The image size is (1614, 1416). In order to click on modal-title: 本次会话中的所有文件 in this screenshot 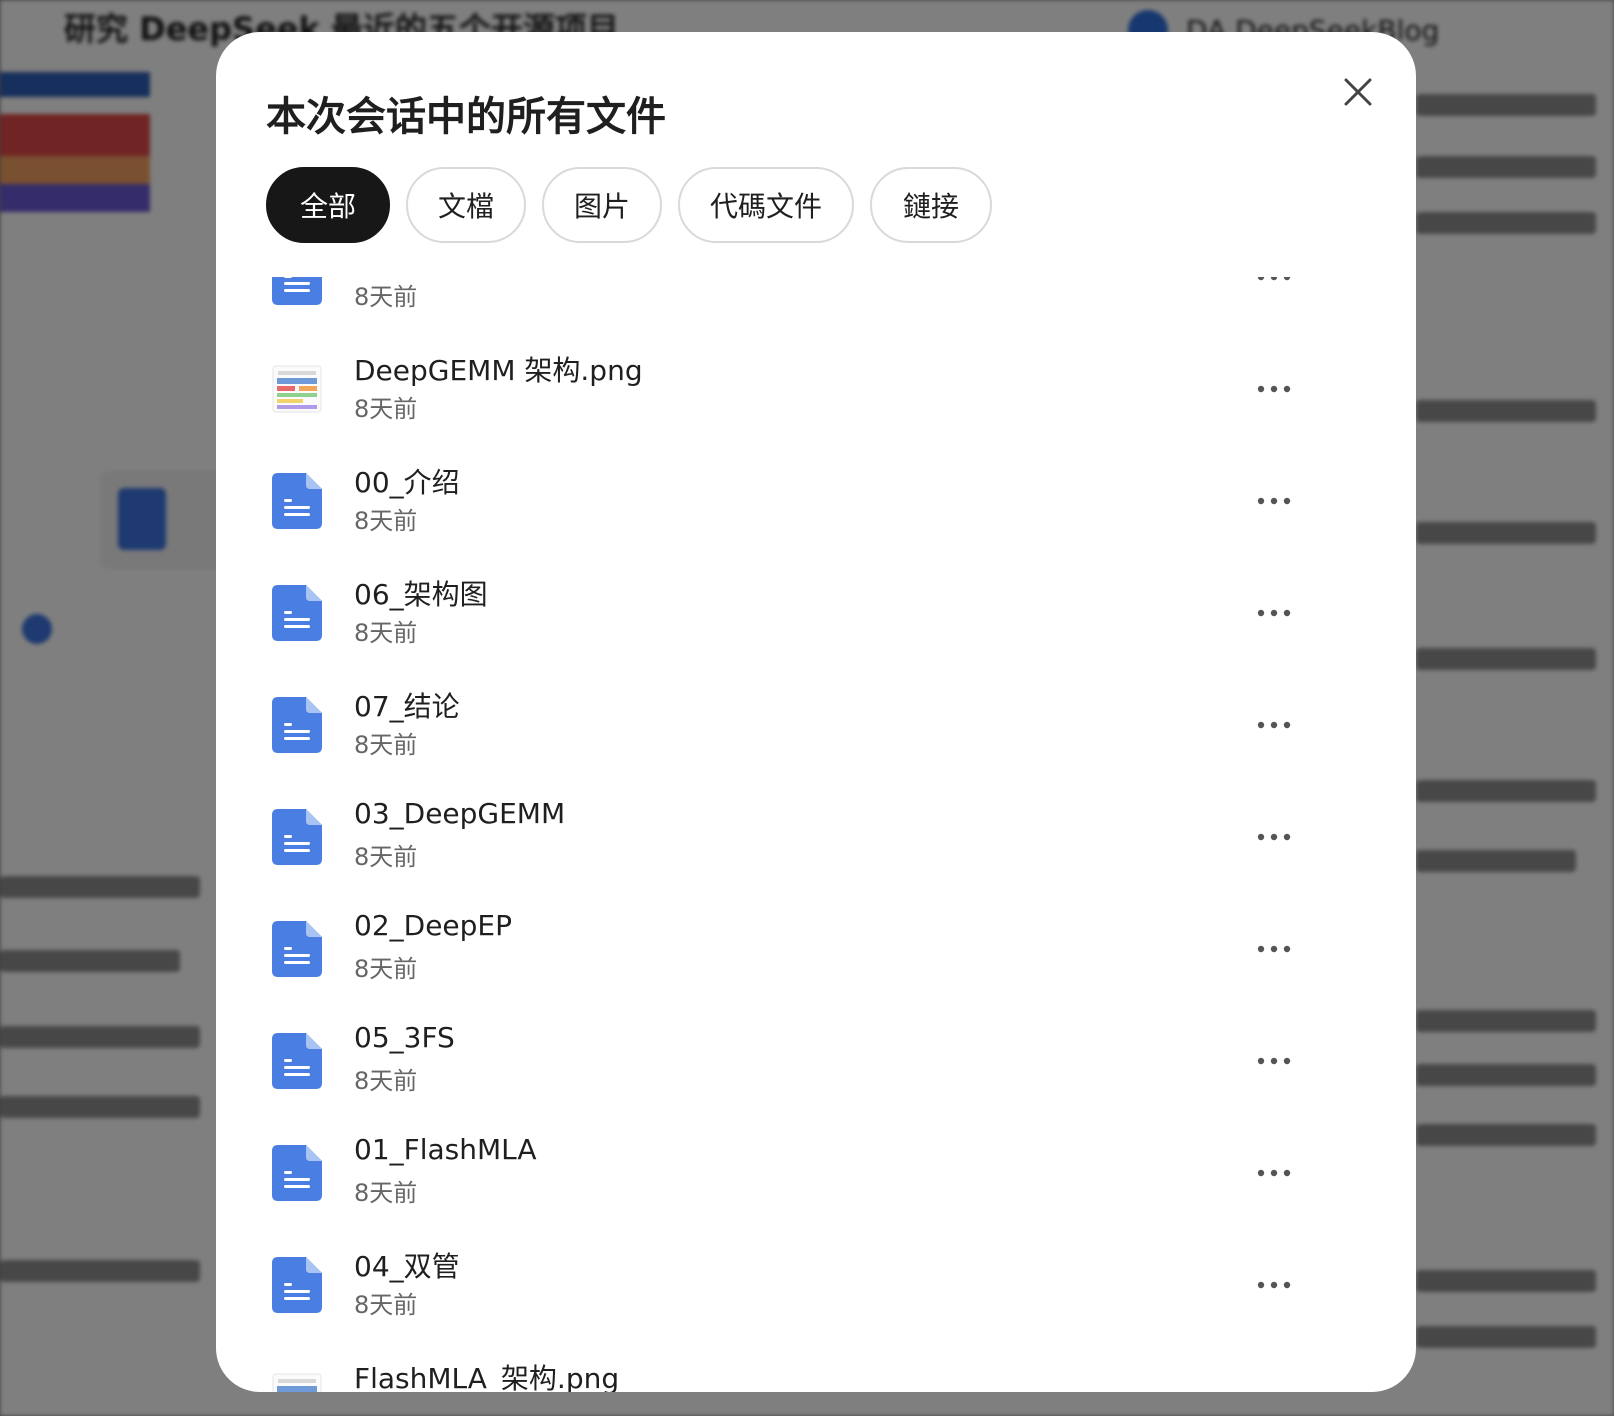, I will do `click(466, 117)`.